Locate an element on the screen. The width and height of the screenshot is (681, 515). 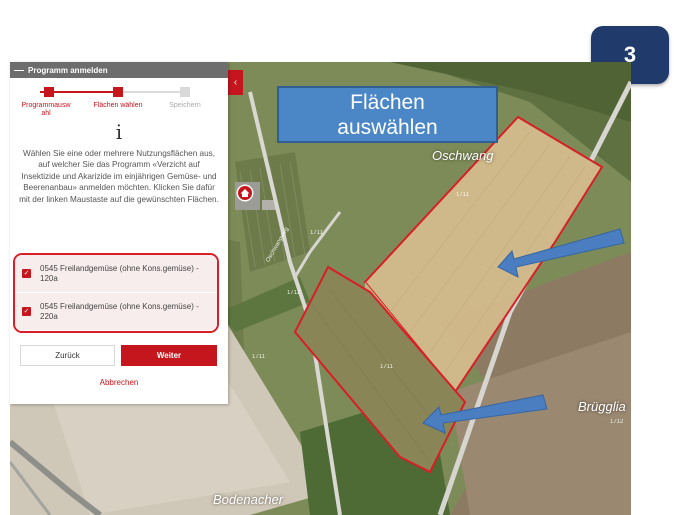
panel-title: Programm anmelden is located at coordinates (68, 70).